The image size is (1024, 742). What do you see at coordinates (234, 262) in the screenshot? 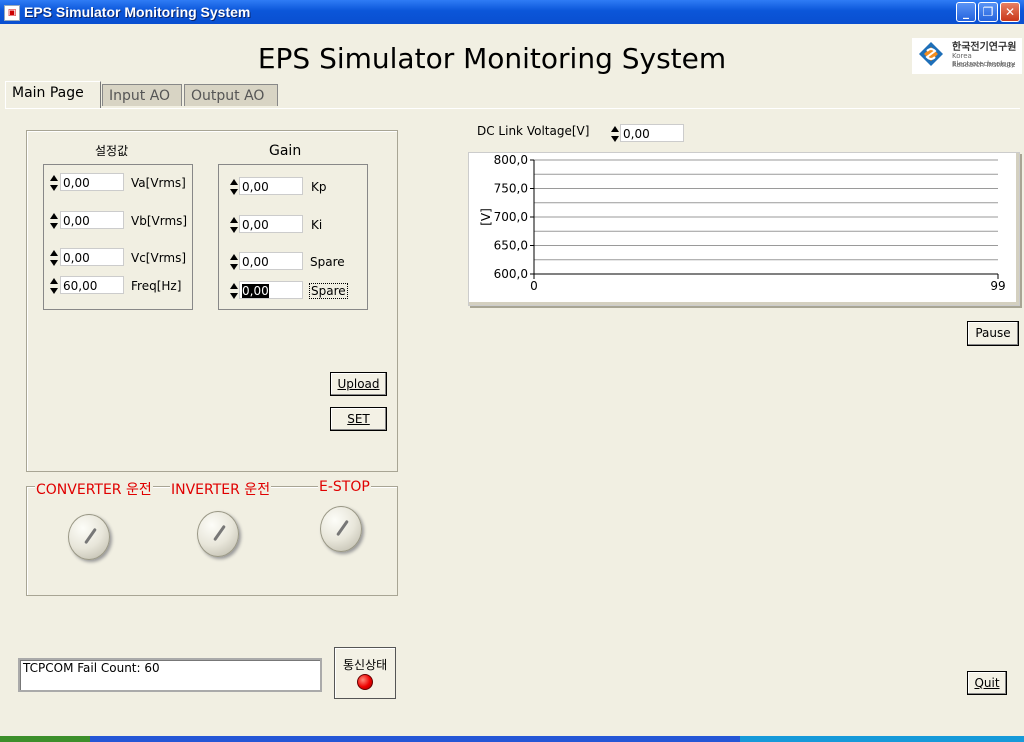
I see `spare1-spinner` at bounding box center [234, 262].